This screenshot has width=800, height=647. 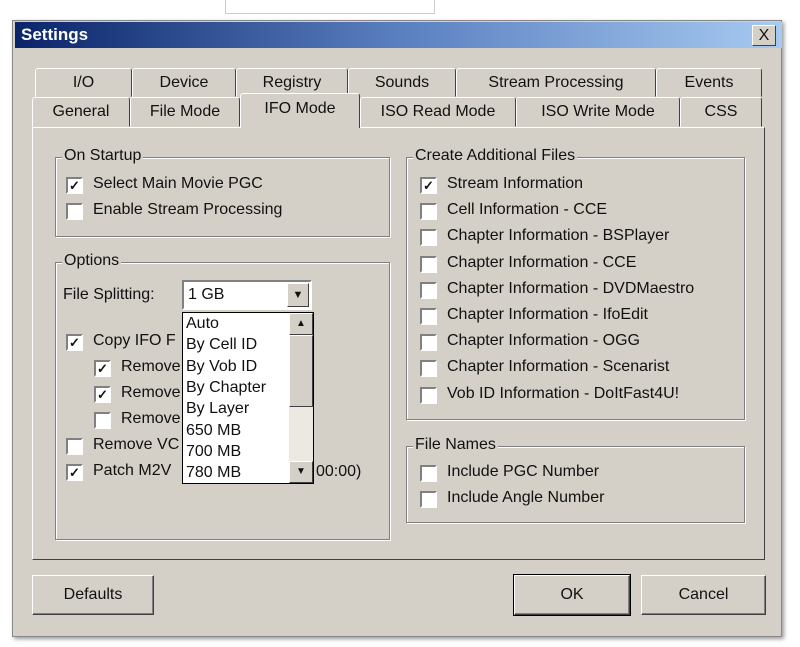 What do you see at coordinates (298, 295) in the screenshot?
I see `chevron-down-icon: ▼` at bounding box center [298, 295].